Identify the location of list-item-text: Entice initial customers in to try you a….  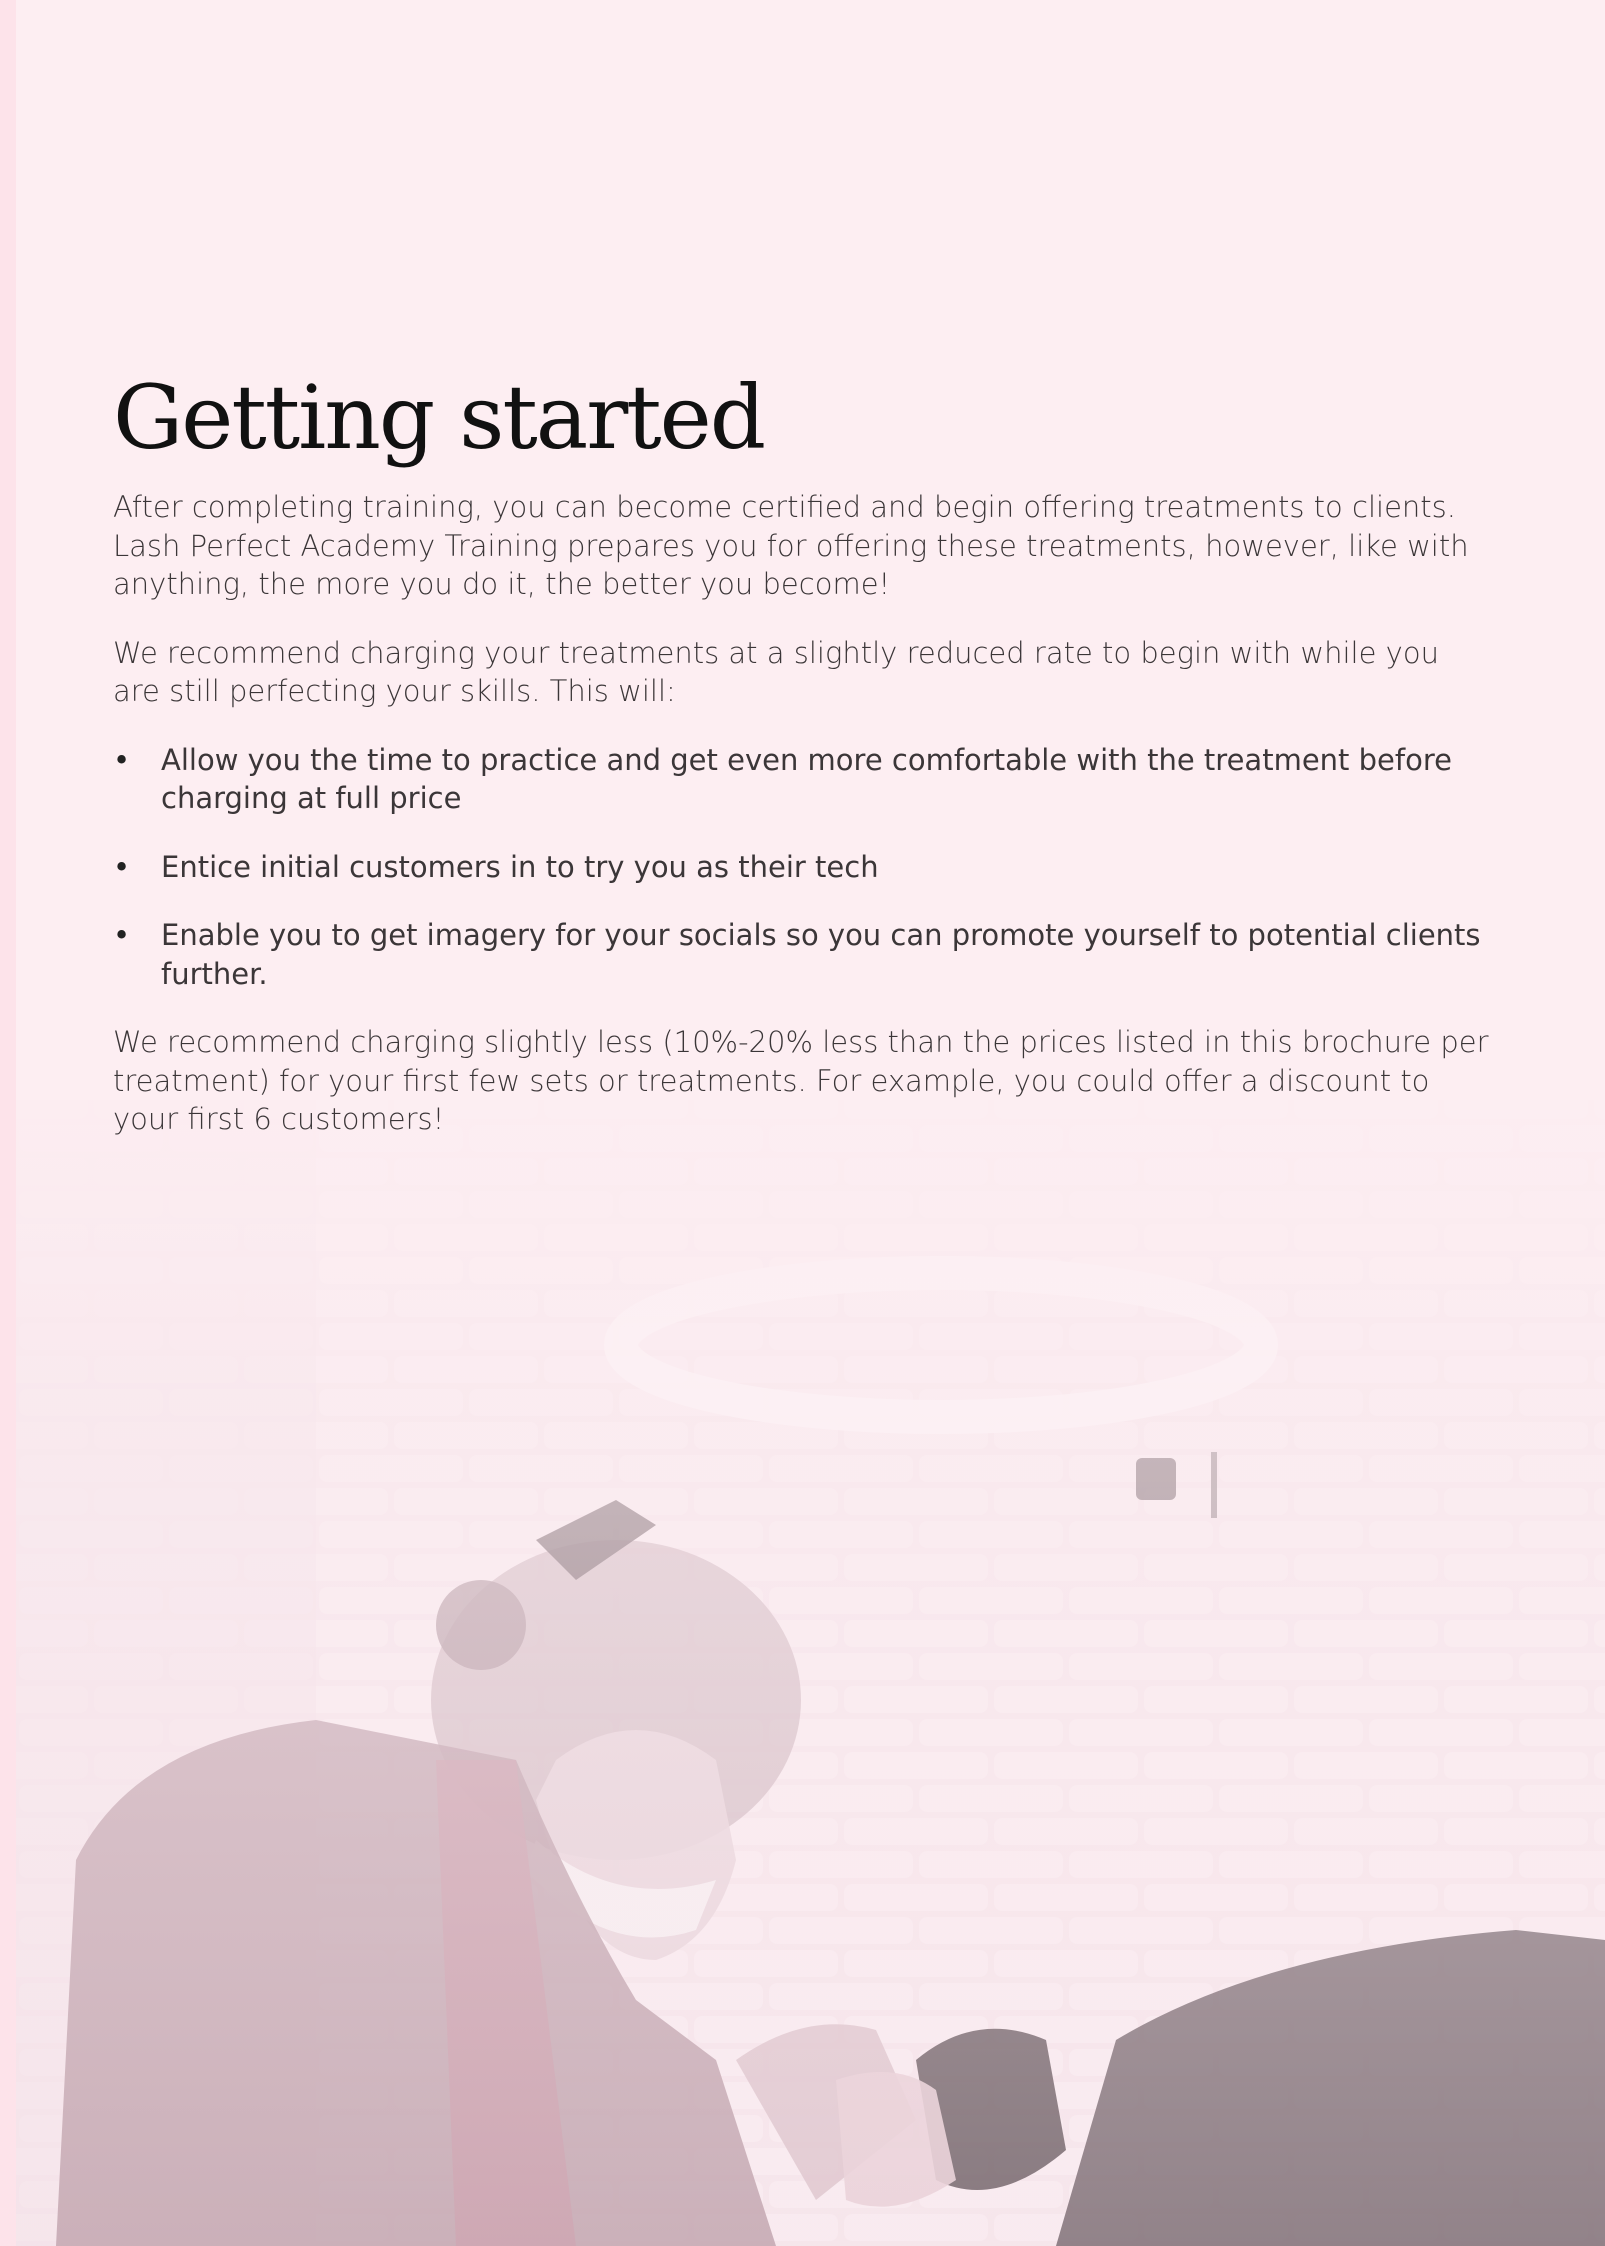
(520, 866).